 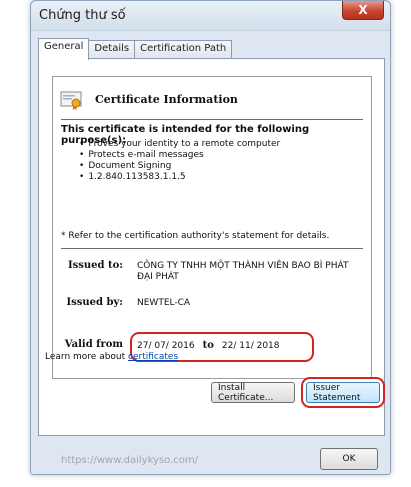 I want to click on certificate-info-title: Certificate Information, so click(x=166, y=99).